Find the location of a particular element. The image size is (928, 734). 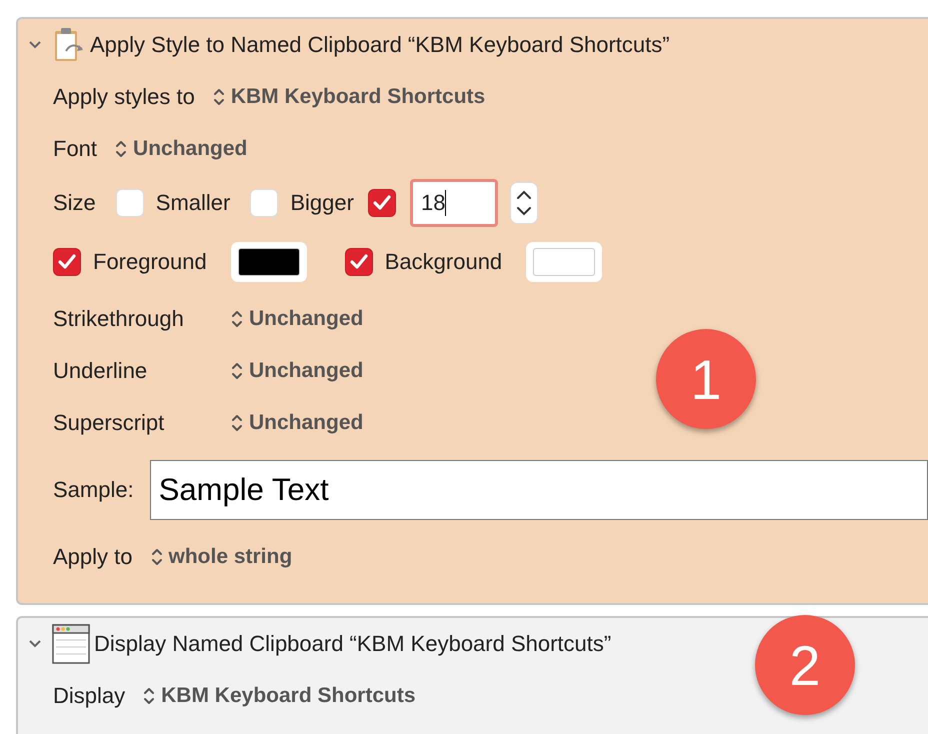

window-icon is located at coordinates (71, 644).